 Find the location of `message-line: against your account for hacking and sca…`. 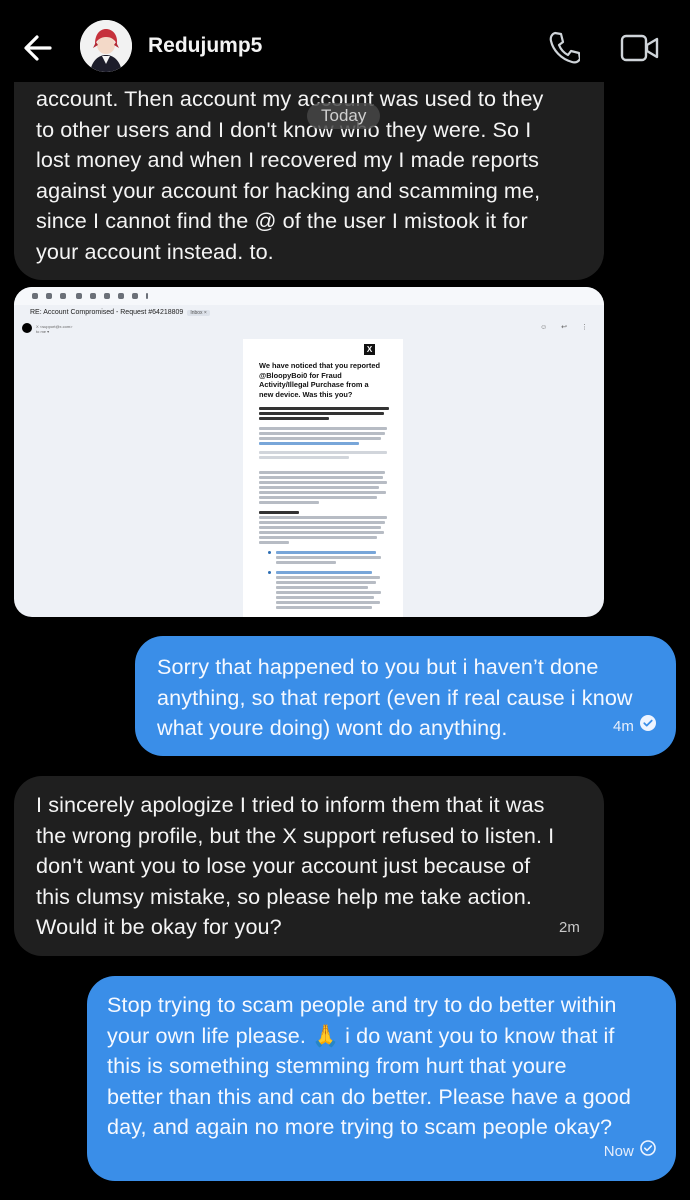

message-line: against your account for hacking and sca… is located at coordinates (288, 190).